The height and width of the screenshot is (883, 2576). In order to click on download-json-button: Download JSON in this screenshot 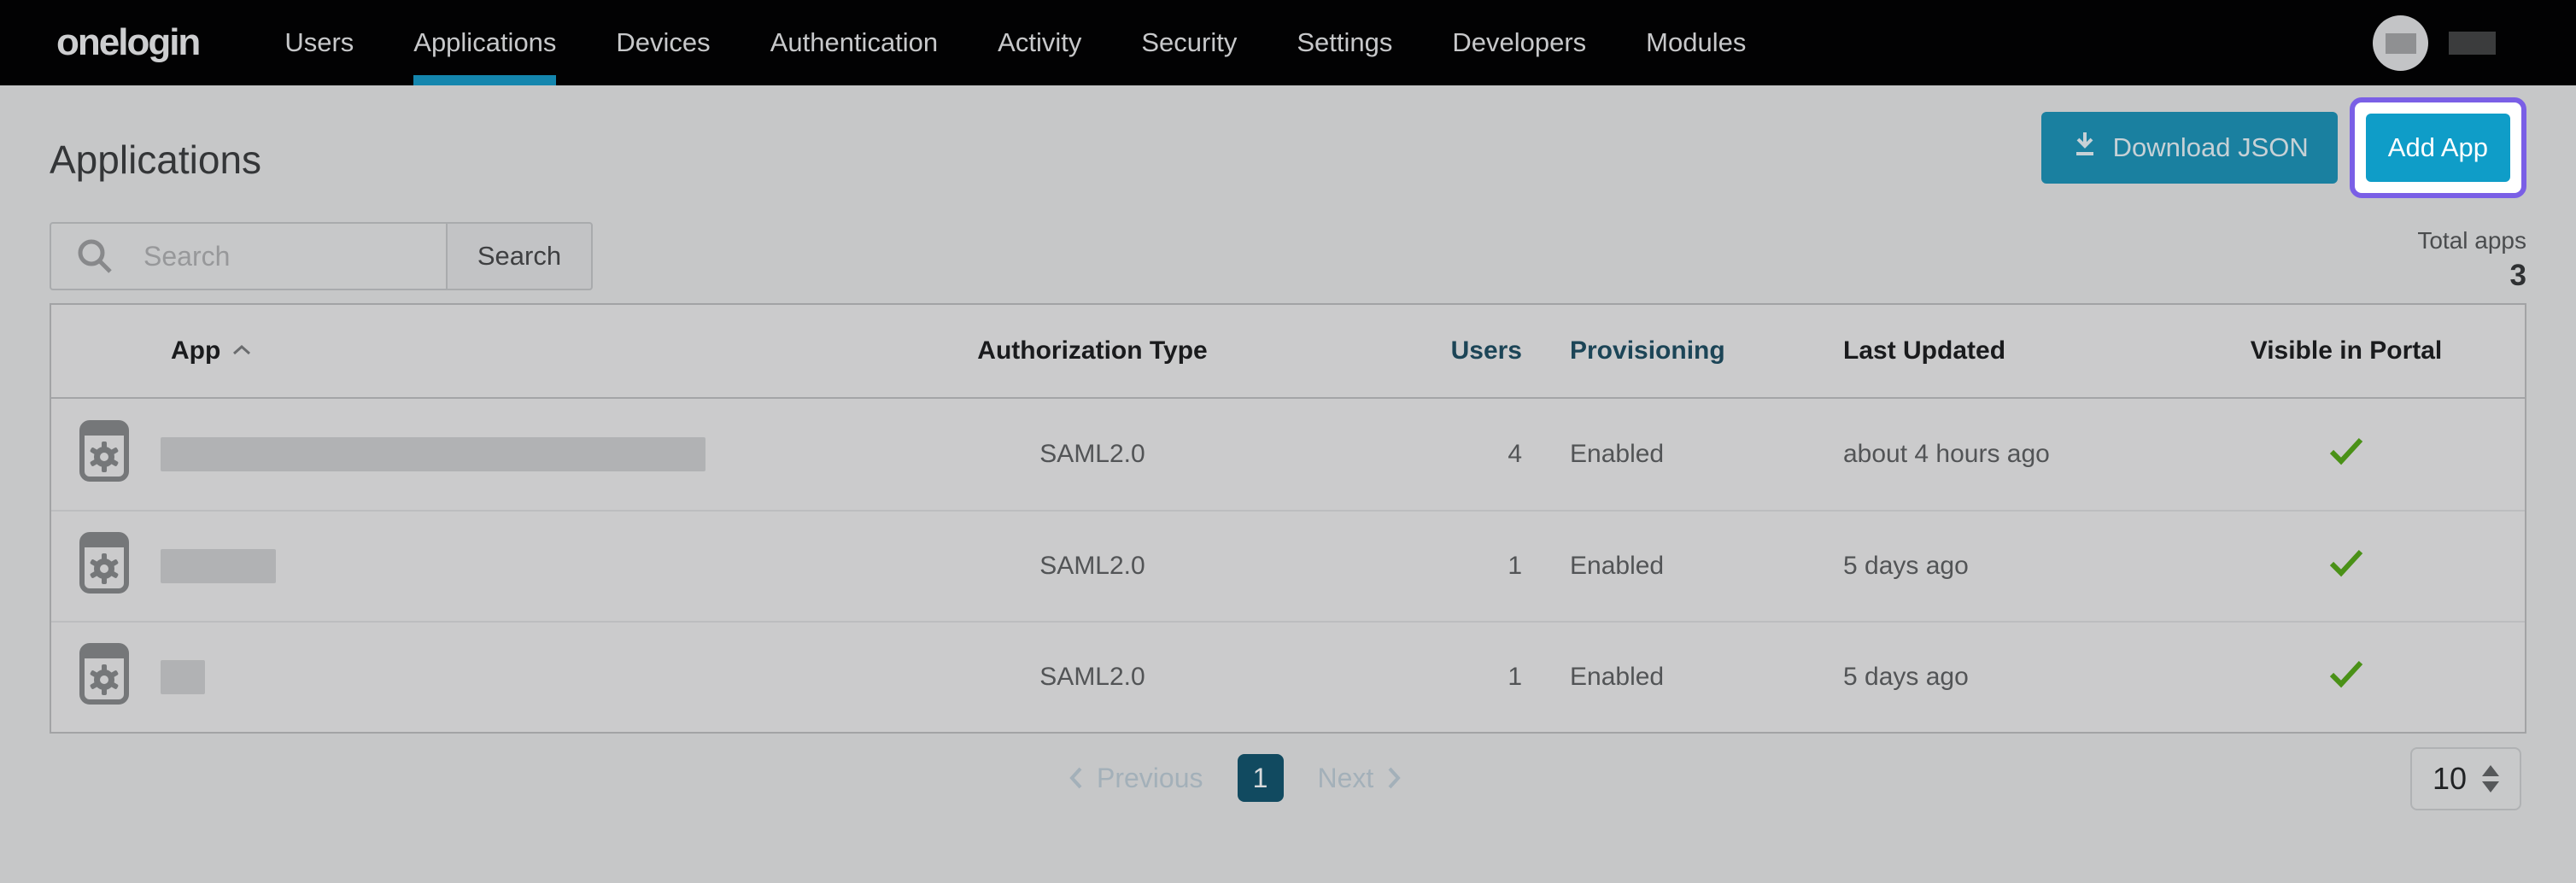, I will do `click(2189, 148)`.